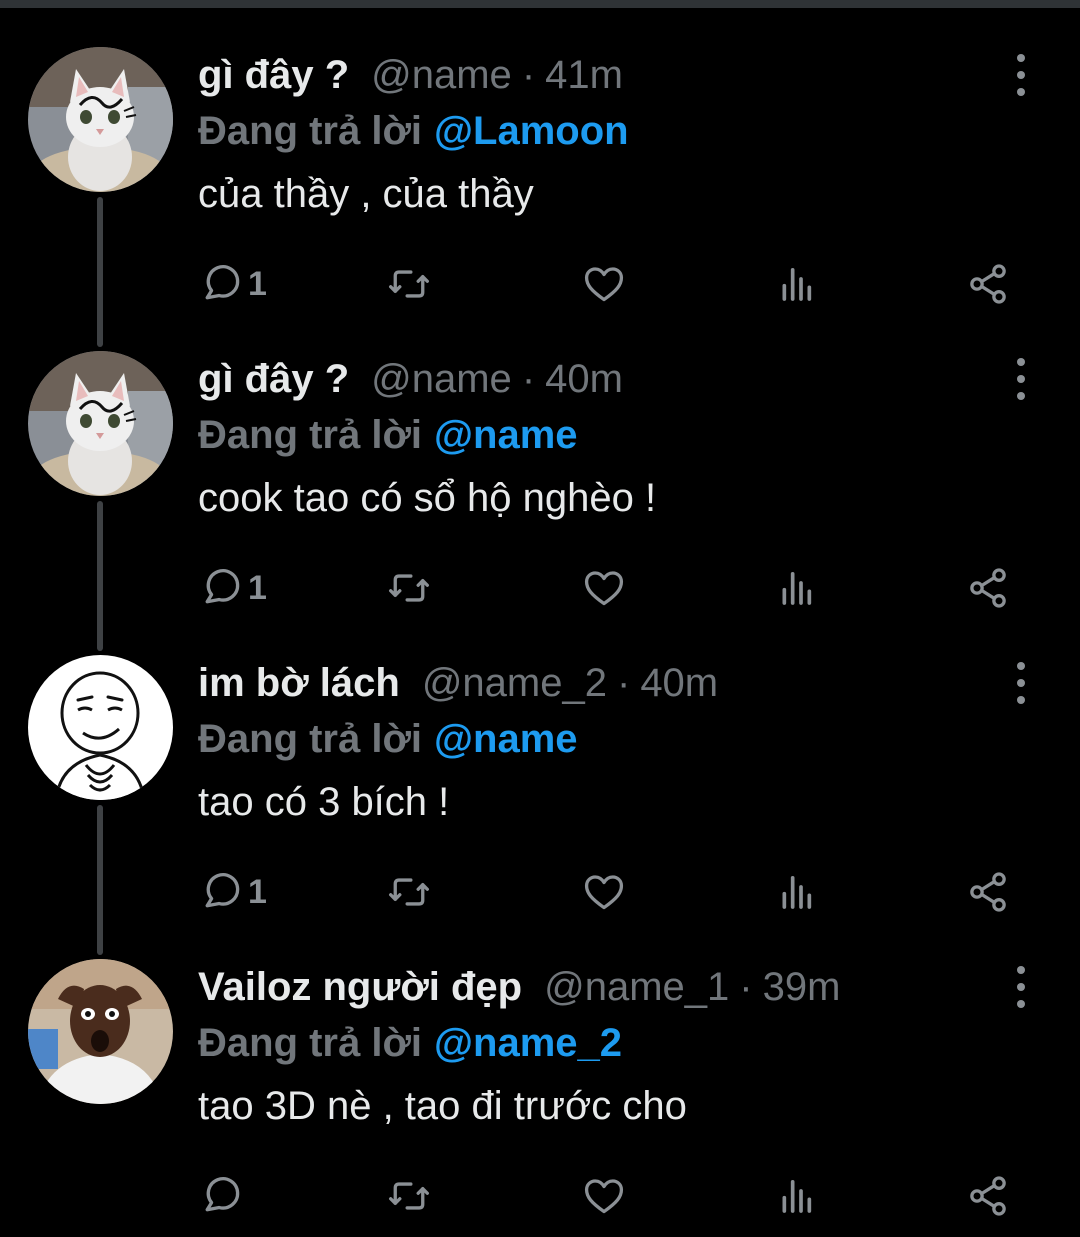 The image size is (1080, 1237). What do you see at coordinates (299, 683) in the screenshot?
I see `display-name: im bờ lách` at bounding box center [299, 683].